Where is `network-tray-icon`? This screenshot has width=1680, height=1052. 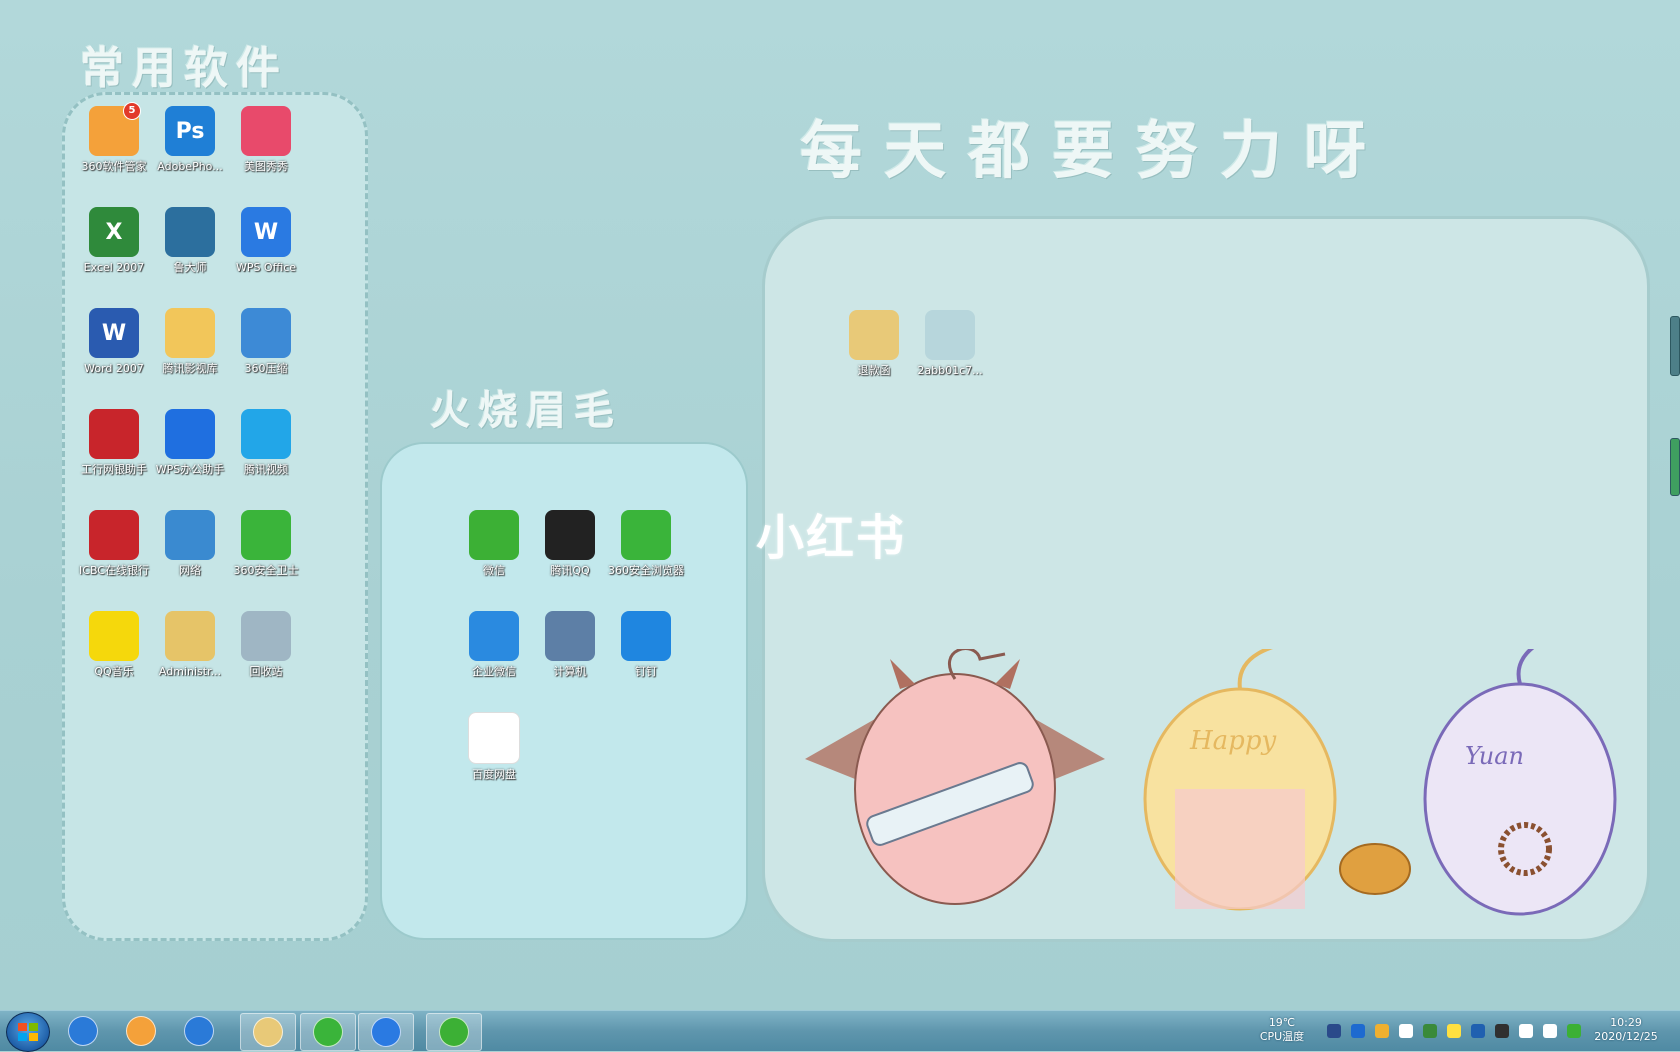
network-tray-icon is located at coordinates (1526, 1031).